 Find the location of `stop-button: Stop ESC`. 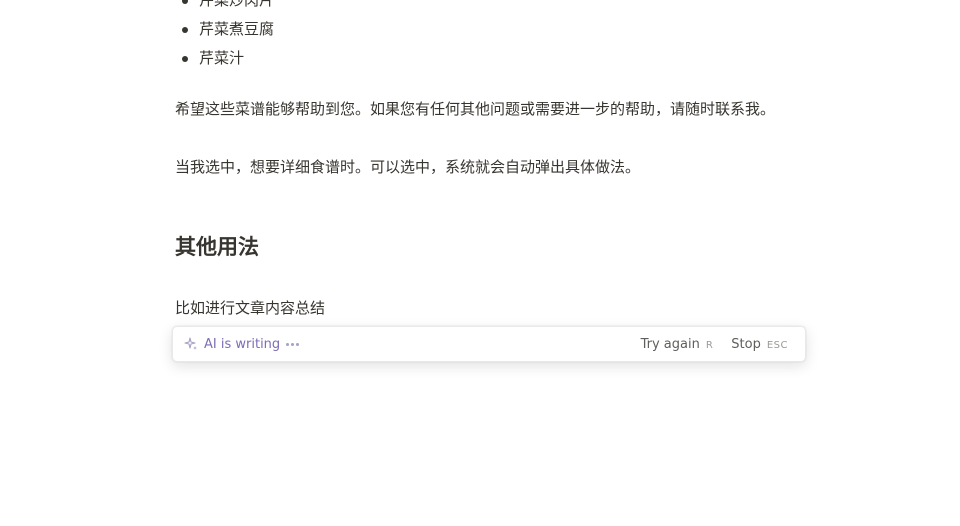

stop-button: Stop ESC is located at coordinates (759, 344).